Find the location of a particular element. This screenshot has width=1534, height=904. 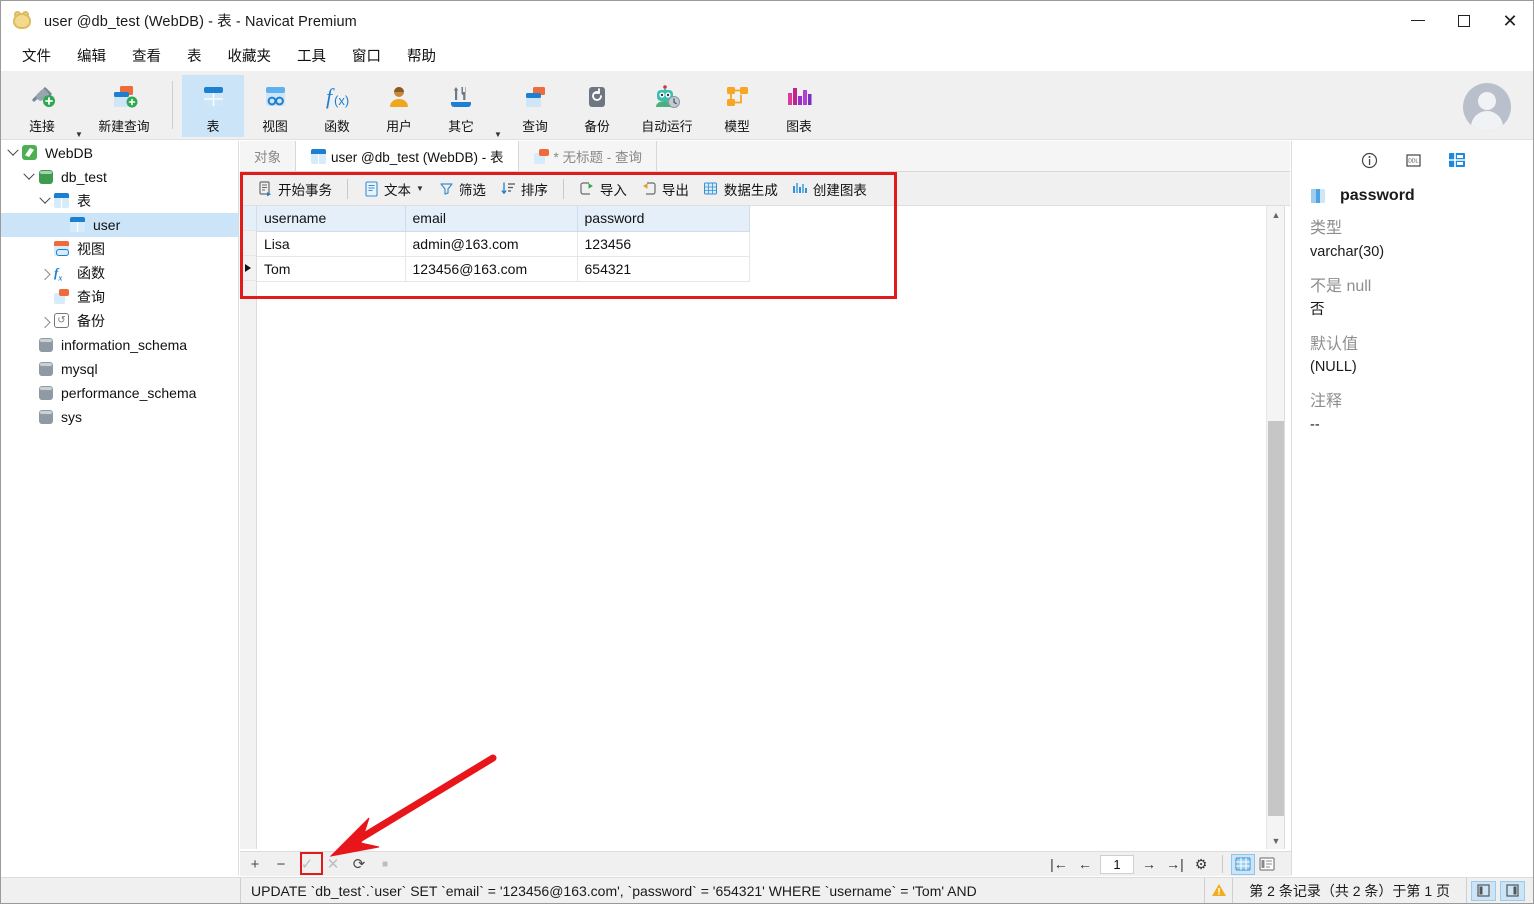

column-header-username: username is located at coordinates (331, 219).